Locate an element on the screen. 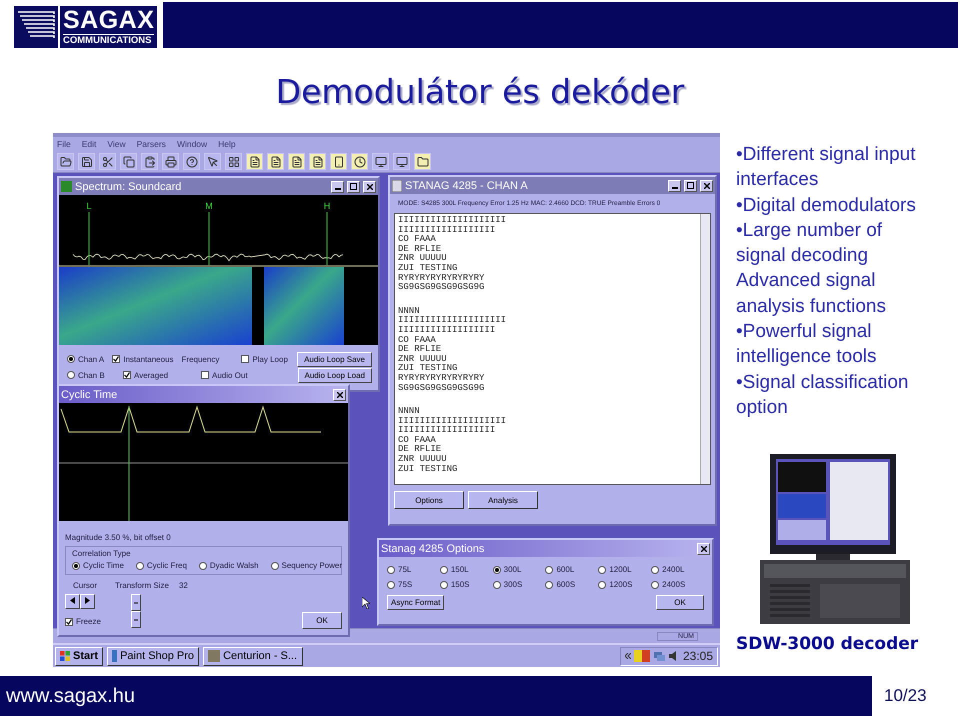 Image resolution: width=960 pixels, height=716 pixels. decoded-line: CO FAAA is located at coordinates (417, 340).